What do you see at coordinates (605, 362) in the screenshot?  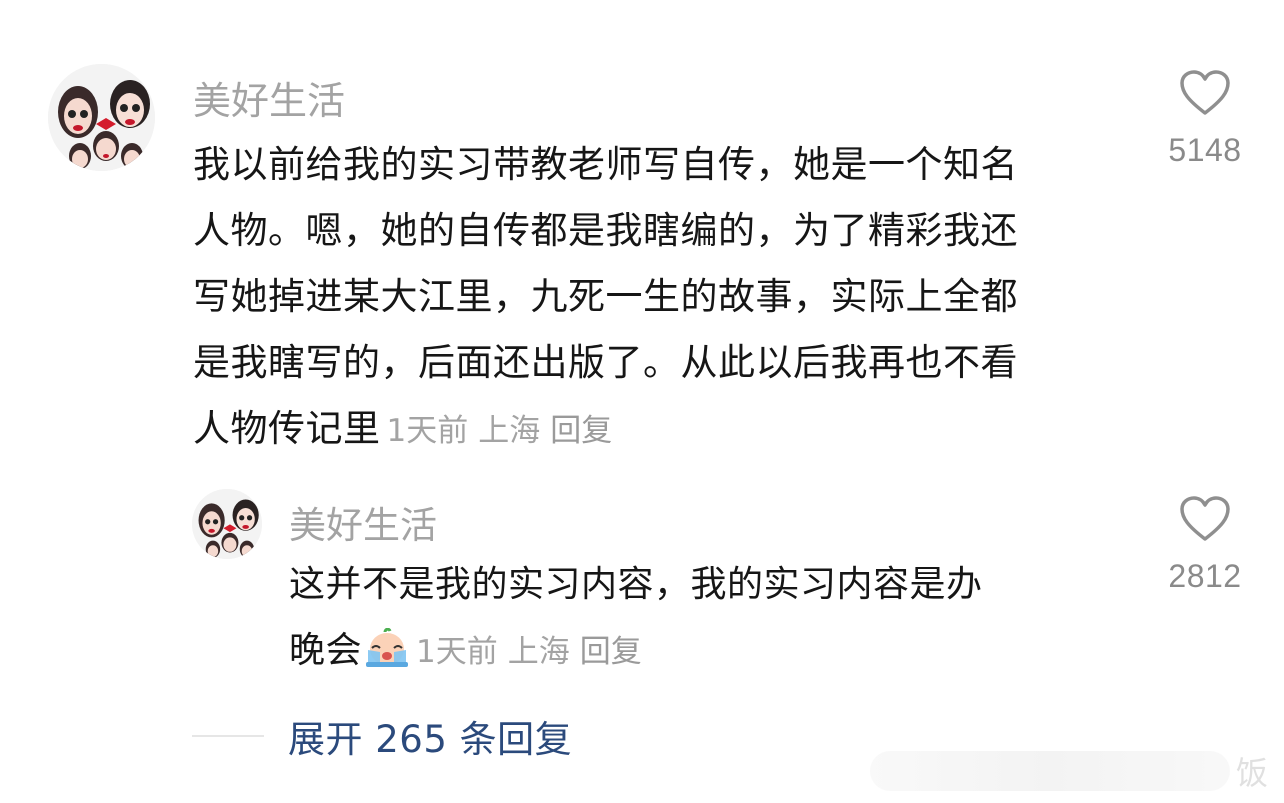 I see `comment-line: 是我瞎写的，后面还出版了。从此以后我再也不看` at bounding box center [605, 362].